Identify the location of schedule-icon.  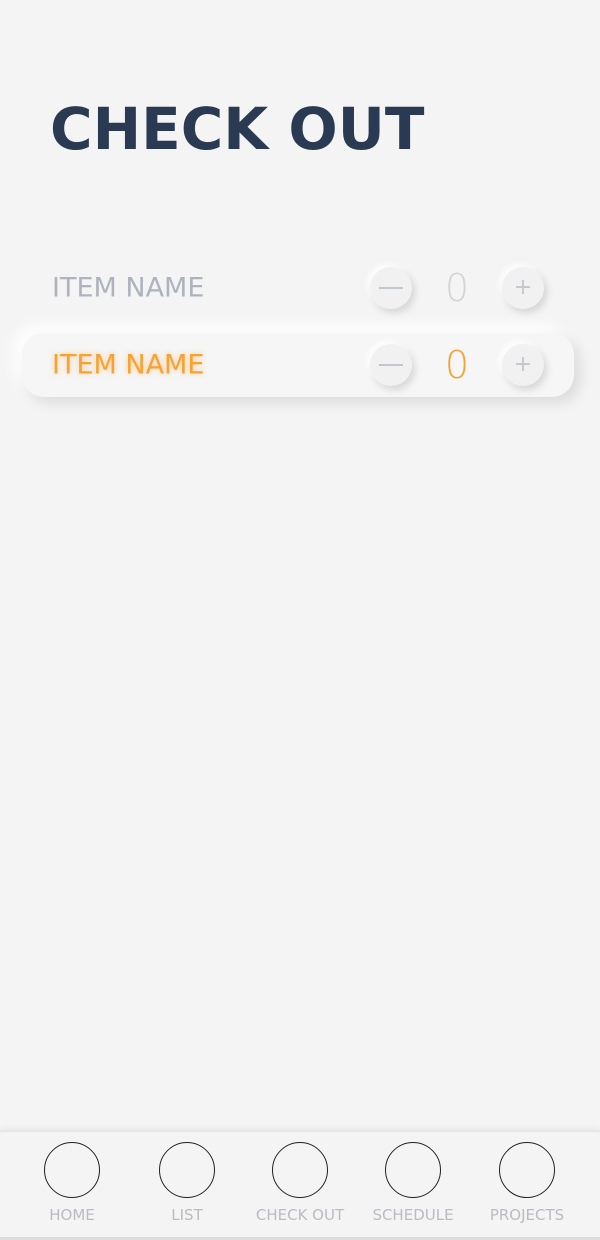
(413, 1170).